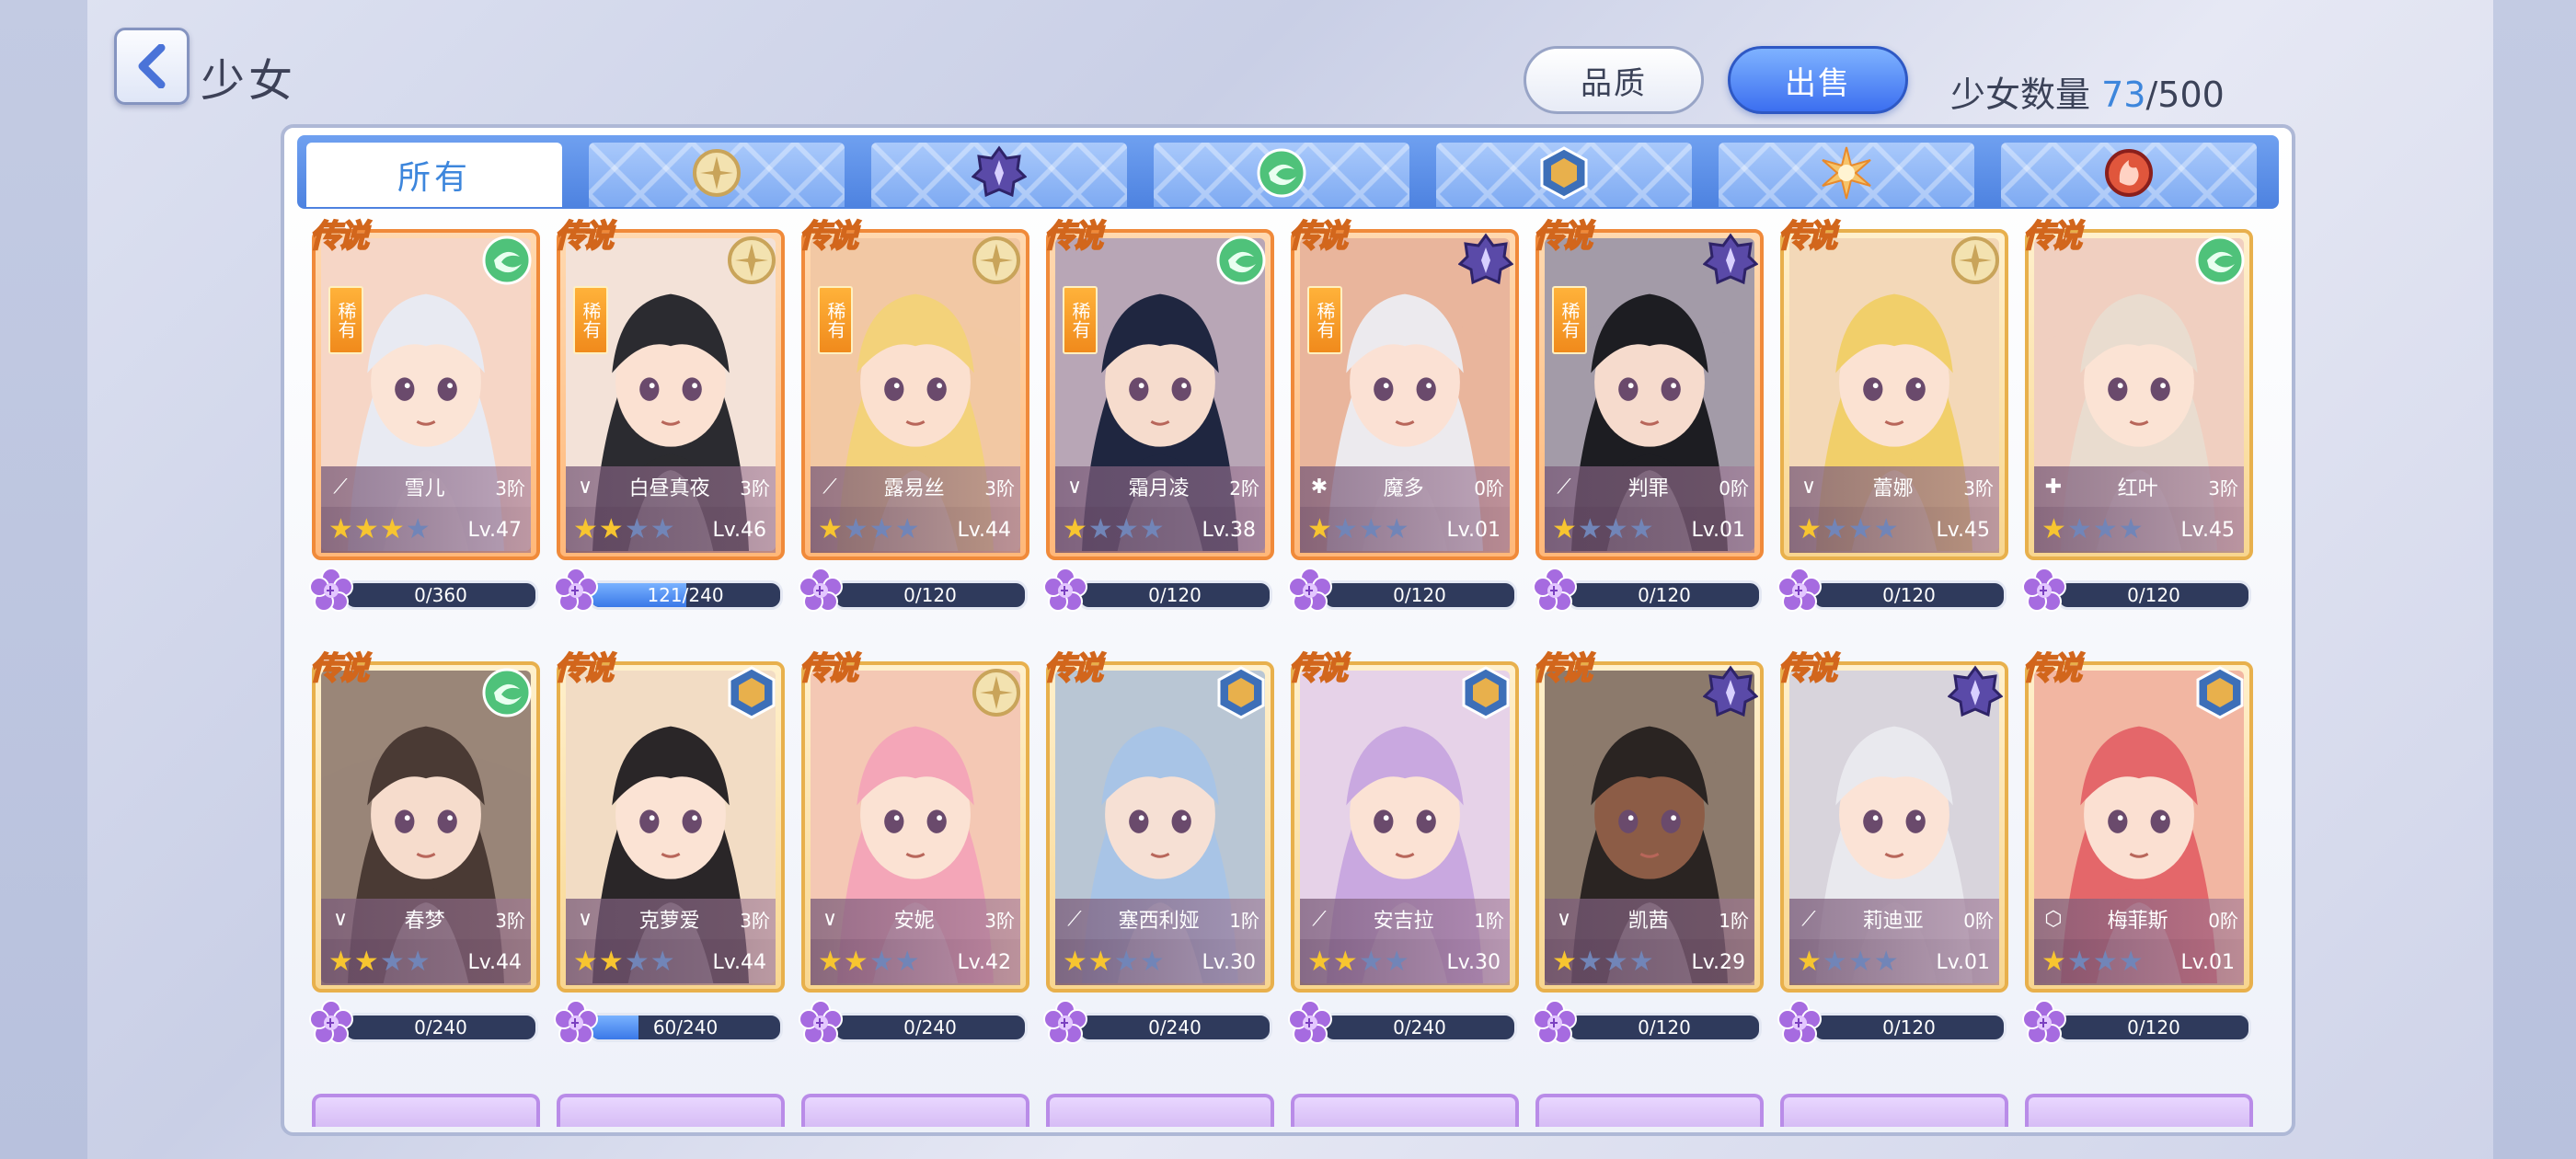 This screenshot has height=1159, width=2576. Describe the element at coordinates (1648, 846) in the screenshot. I see `character-card: ∨ 凯茜 1阶 ★ ★ ★ ★ Lv.29 传说 0/120` at that location.